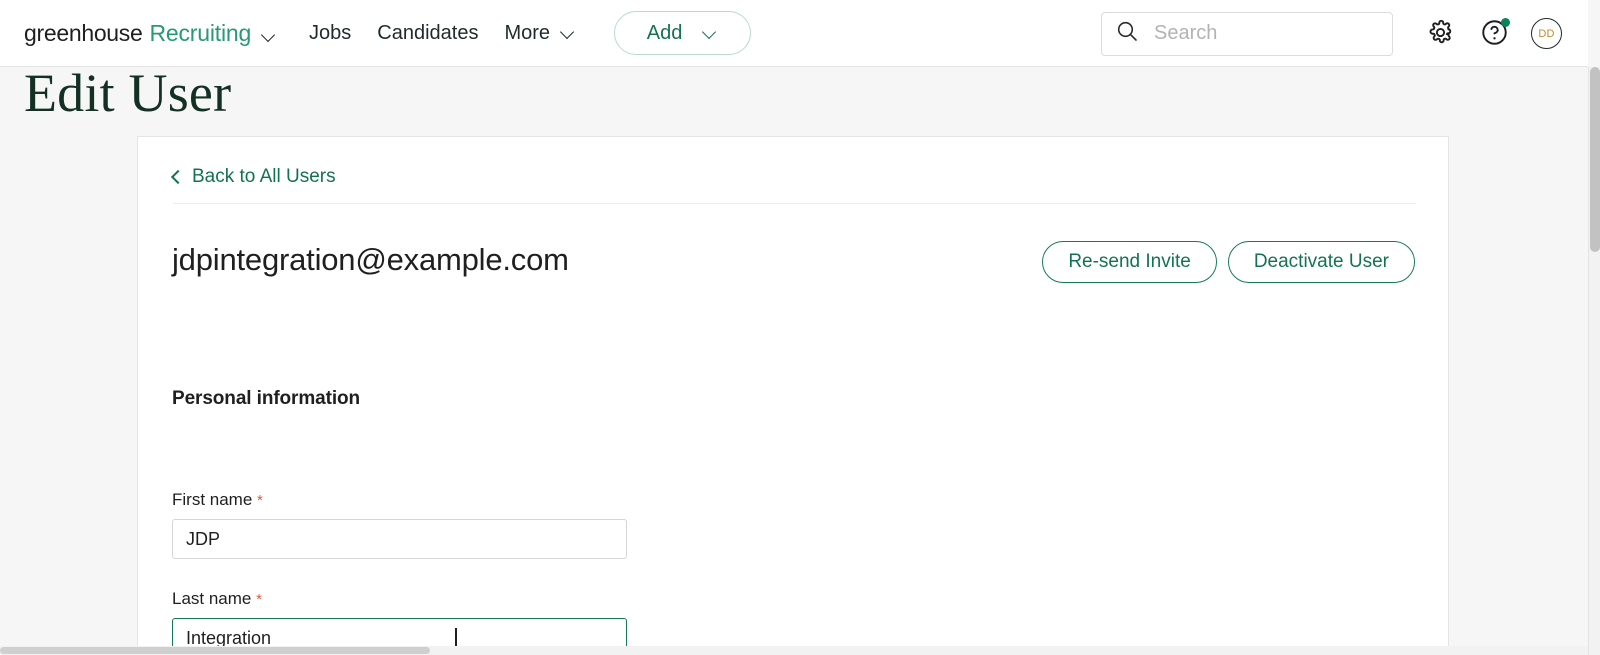 This screenshot has width=1600, height=655. Describe the element at coordinates (370, 259) in the screenshot. I see `user-email-heading: jdpintegration@example.com` at that location.